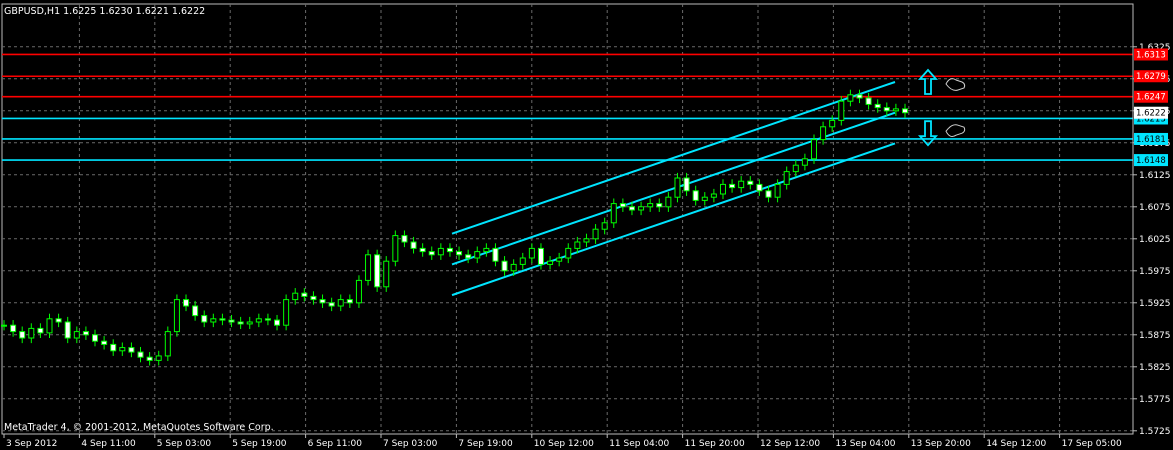 This screenshot has height=450, width=1173. Describe the element at coordinates (1151, 114) in the screenshot. I see `current-price-label: 1.6222` at that location.